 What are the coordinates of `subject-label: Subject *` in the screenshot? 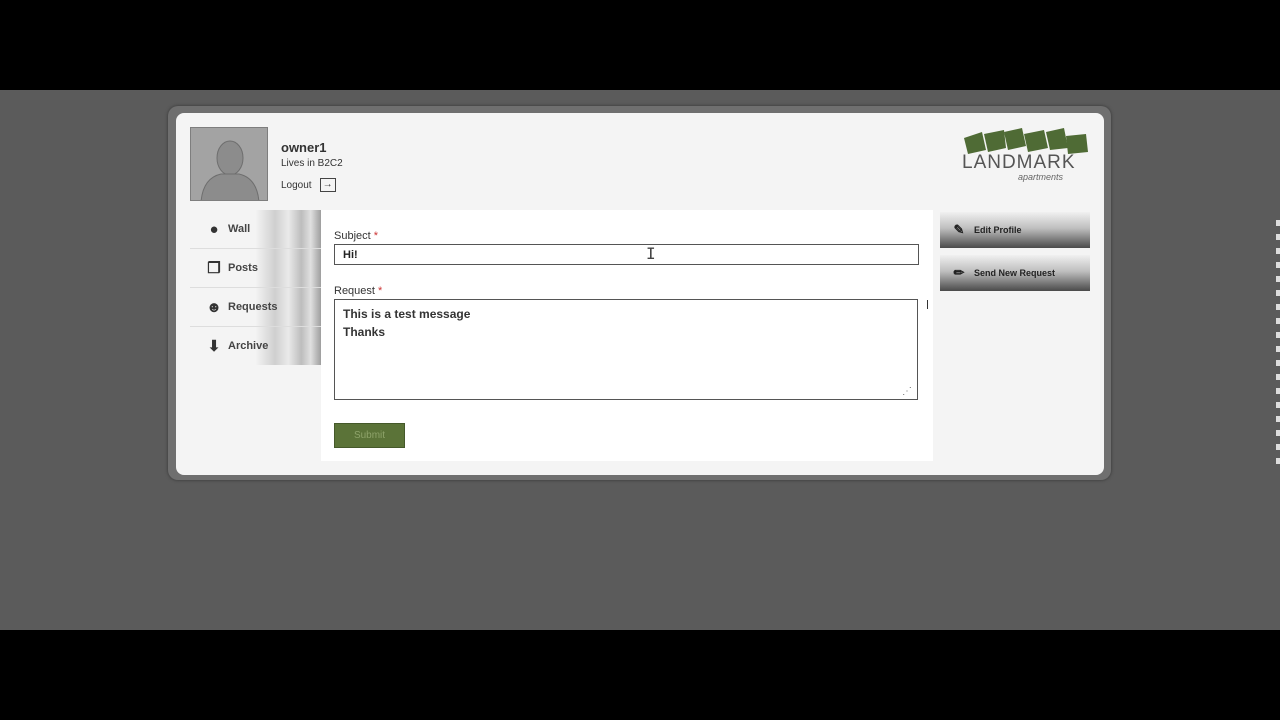 It's located at (356, 236).